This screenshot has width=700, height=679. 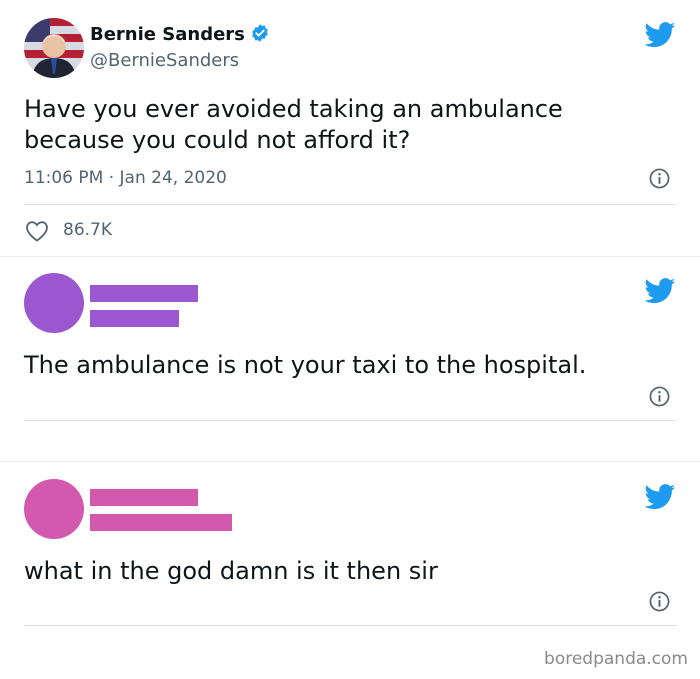 I want to click on like-count: 86.7K, so click(x=87, y=230).